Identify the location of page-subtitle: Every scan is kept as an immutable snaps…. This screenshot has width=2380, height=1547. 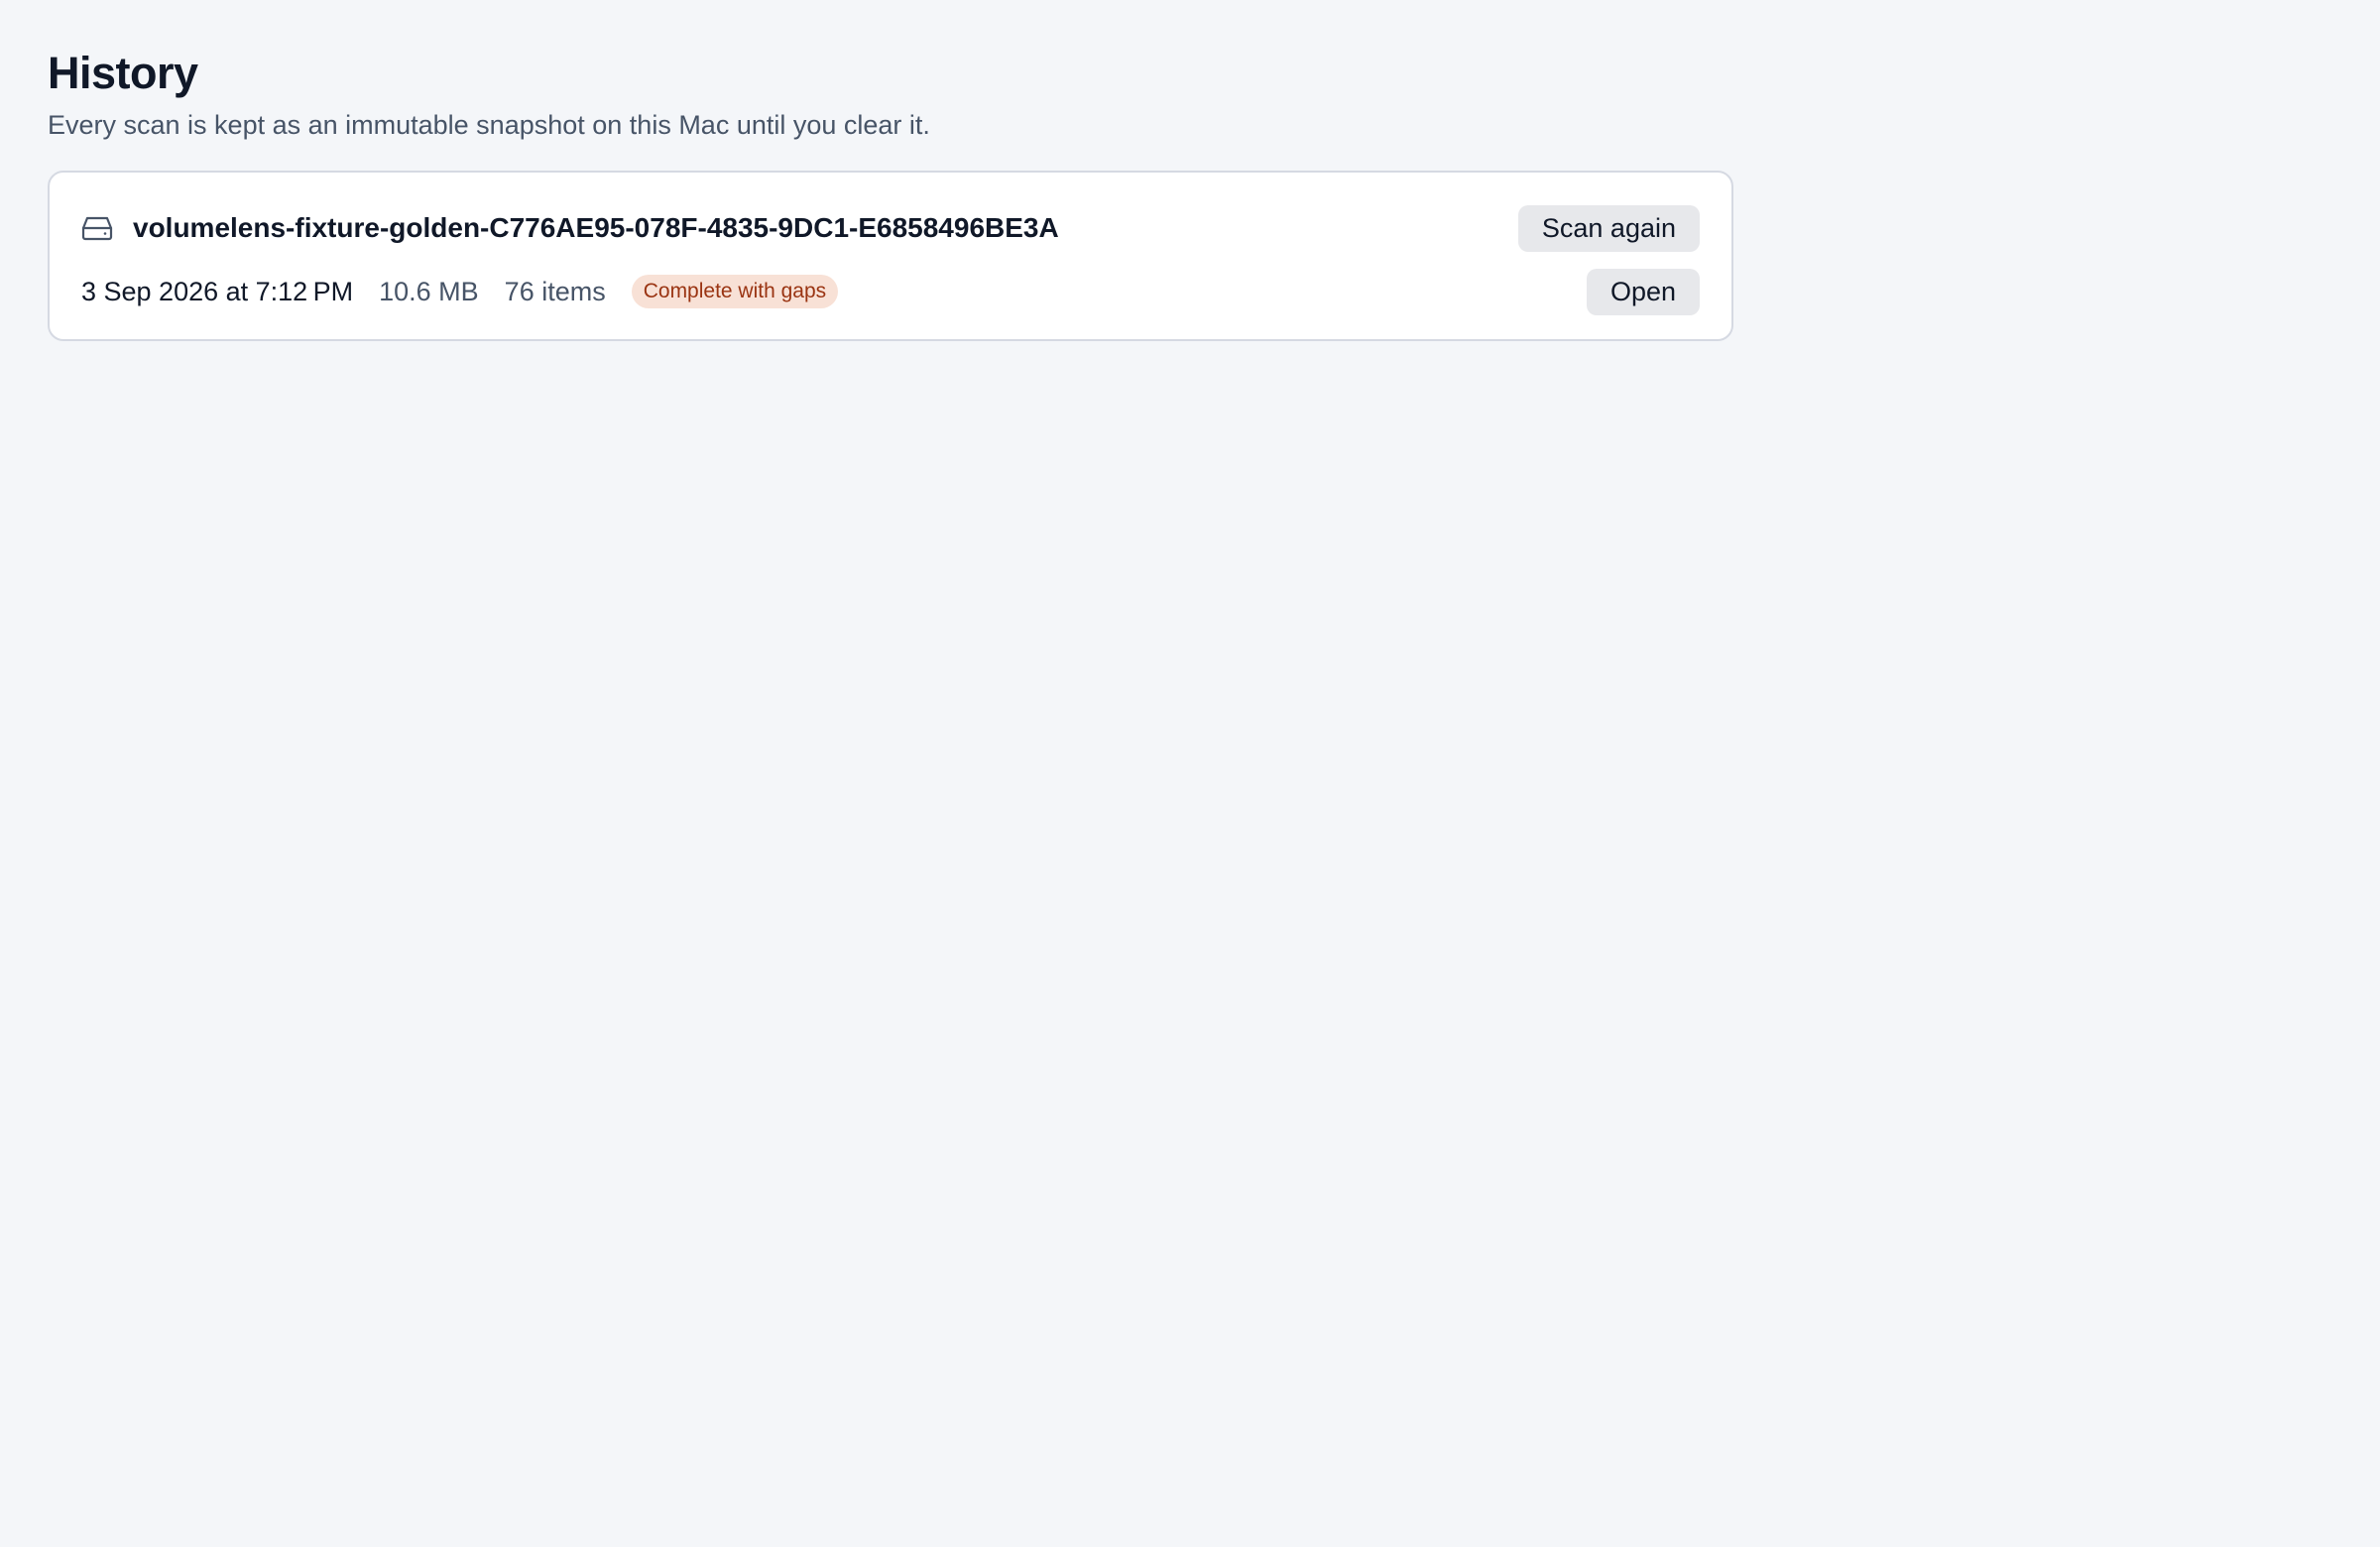
(489, 125).